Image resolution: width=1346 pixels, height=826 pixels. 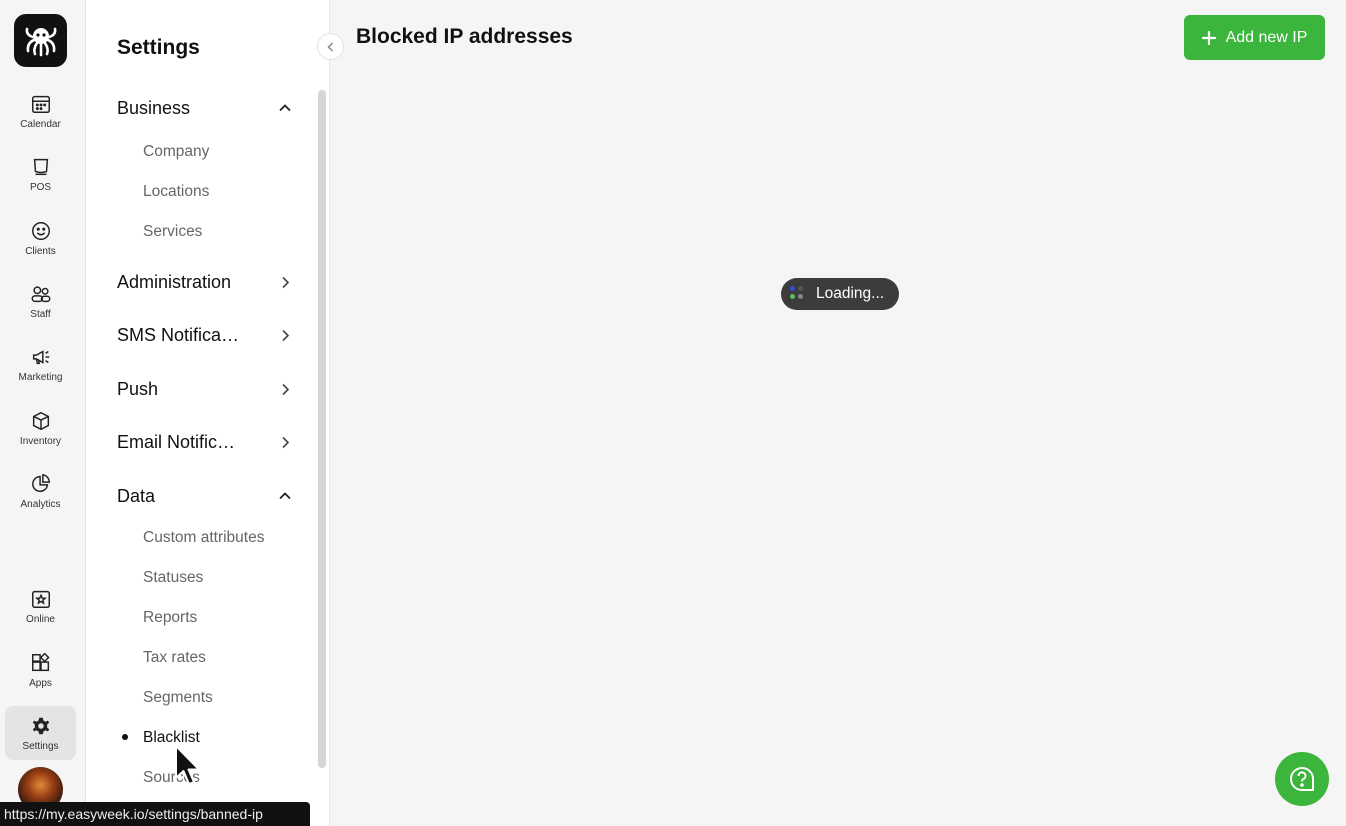 What do you see at coordinates (172, 232) in the screenshot?
I see `settings-item-services: Services` at bounding box center [172, 232].